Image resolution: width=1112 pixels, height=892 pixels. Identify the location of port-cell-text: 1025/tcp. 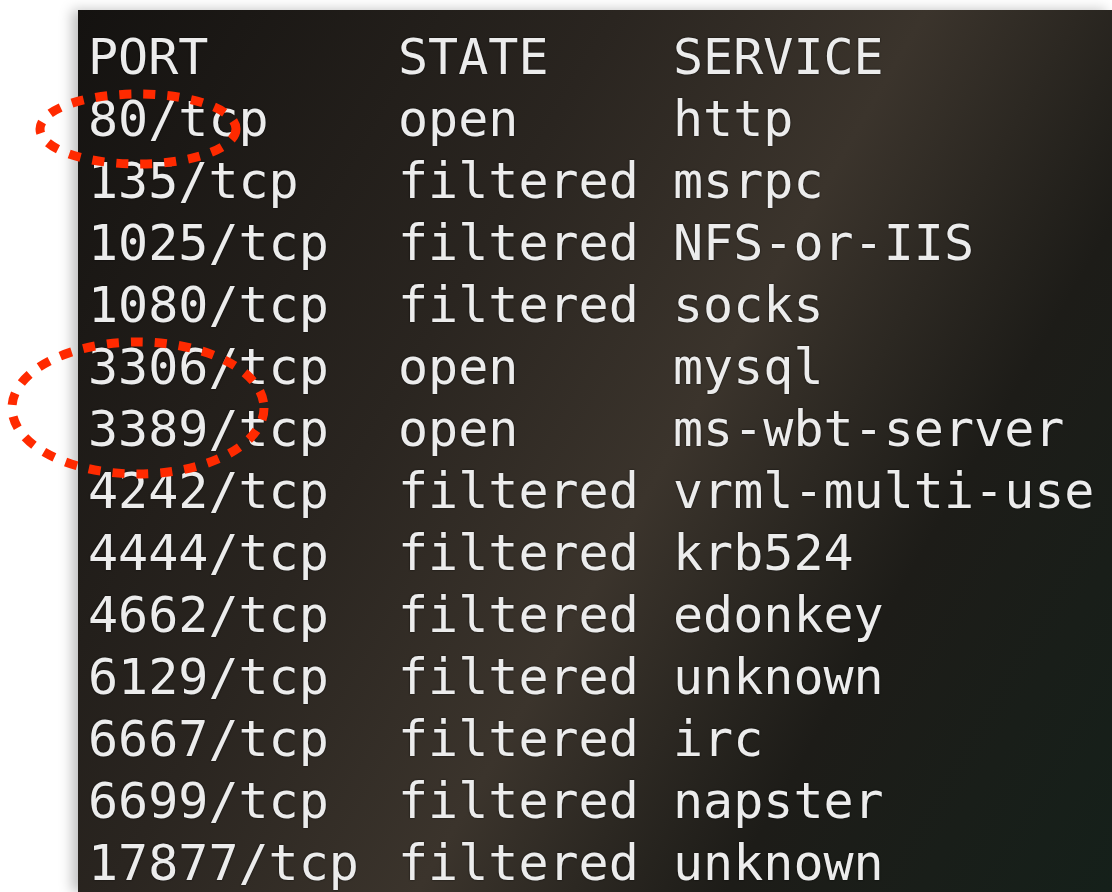
(209, 243).